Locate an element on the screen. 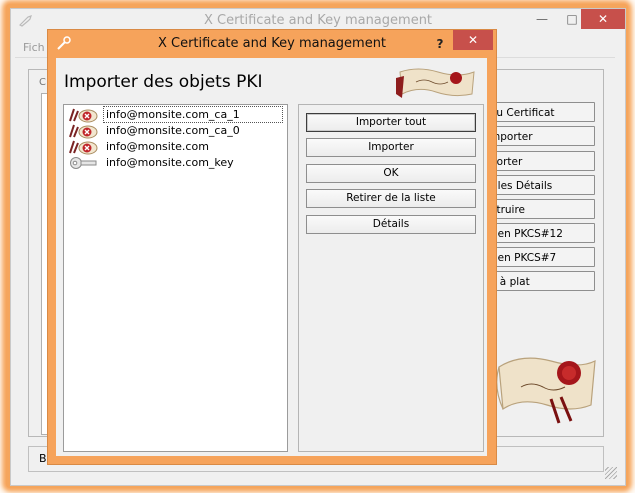 This screenshot has width=635, height=493. list-item-label: info@monsite.com_key is located at coordinates (170, 162).